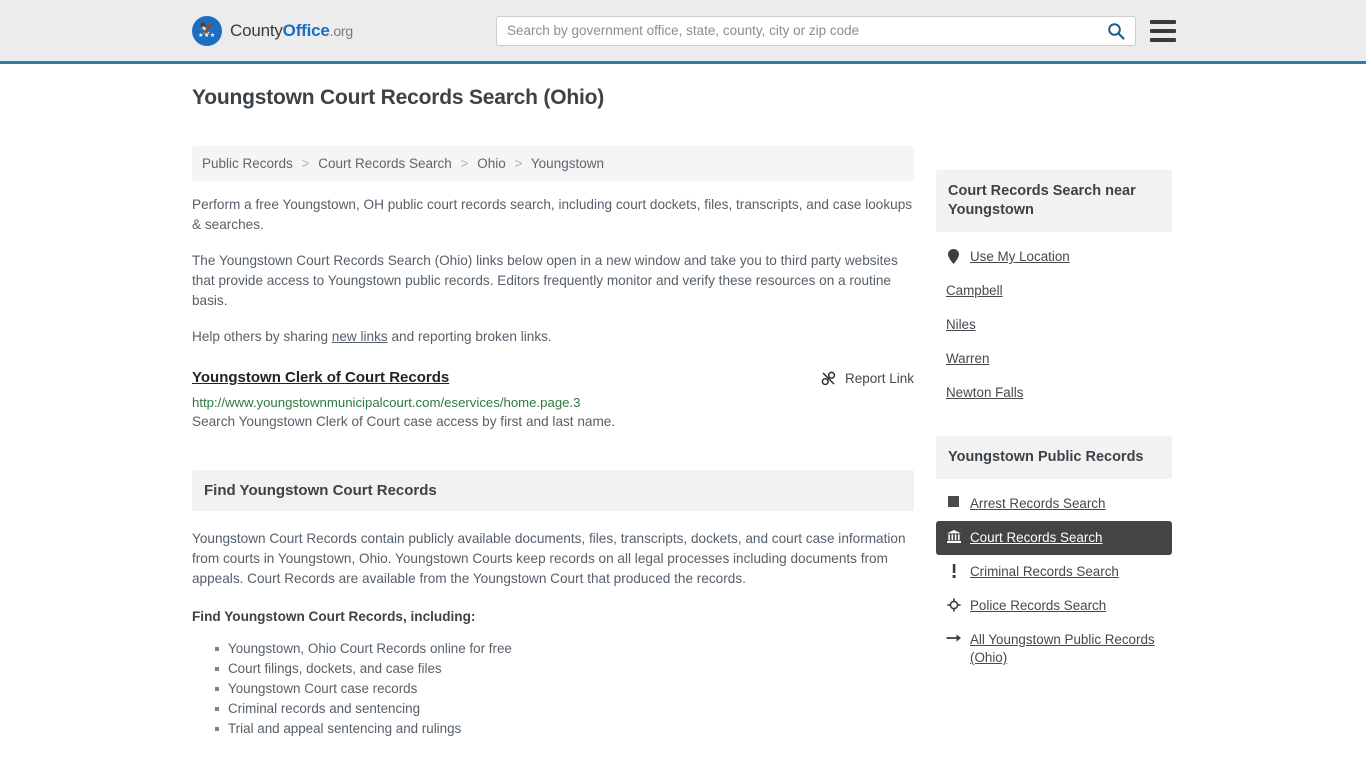 This screenshot has height=768, width=1366. Describe the element at coordinates (1036, 537) in the screenshot. I see `sidebar-item-label: Court Records Search` at that location.